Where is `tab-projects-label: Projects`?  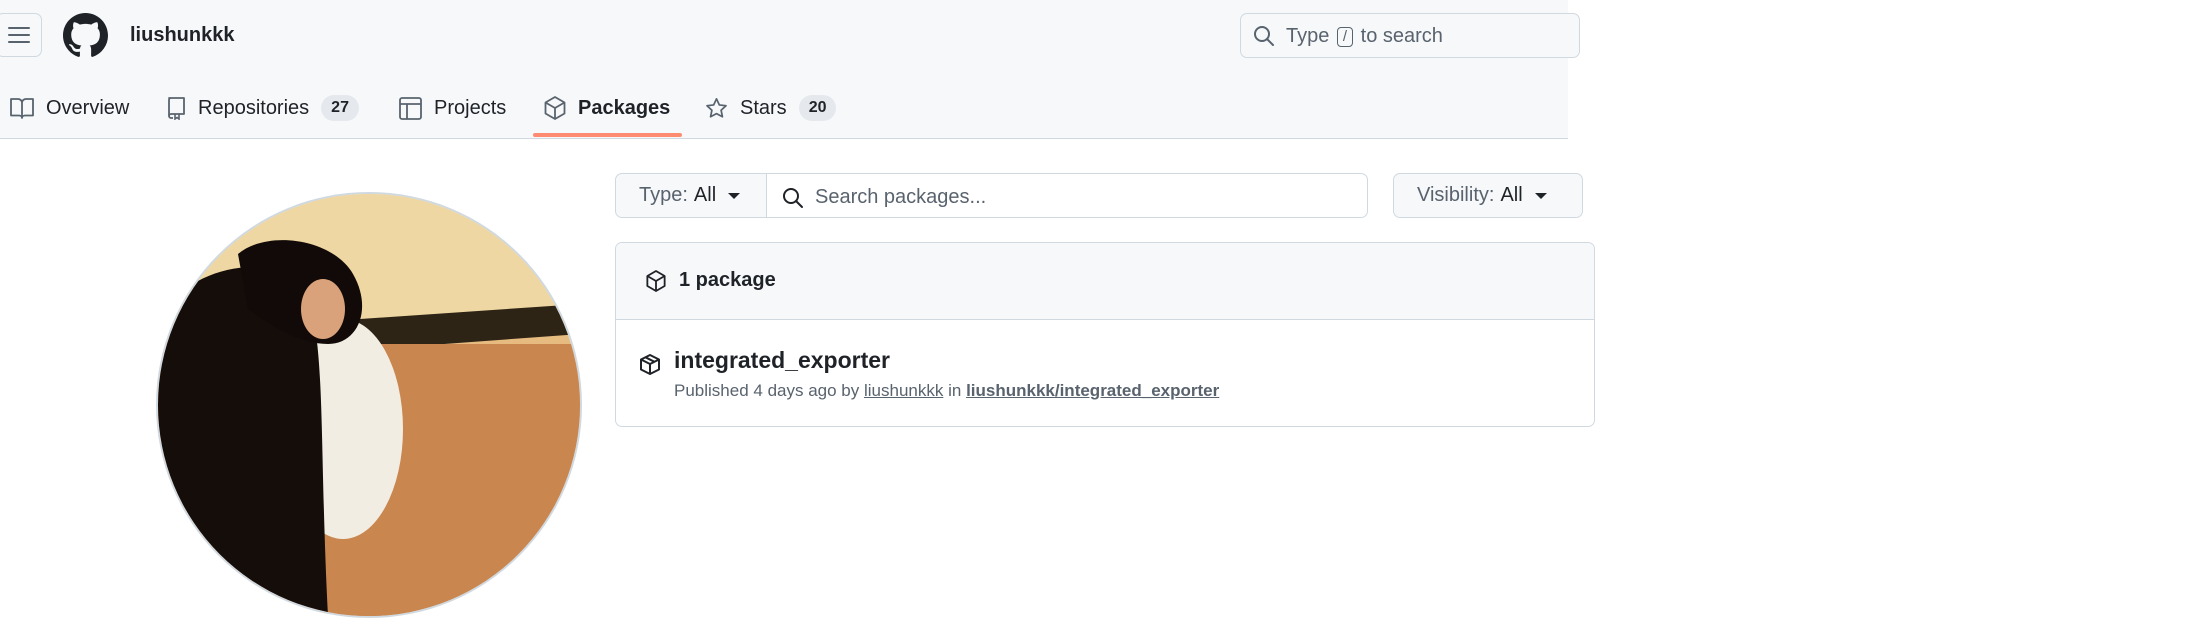
tab-projects-label: Projects is located at coordinates (470, 107).